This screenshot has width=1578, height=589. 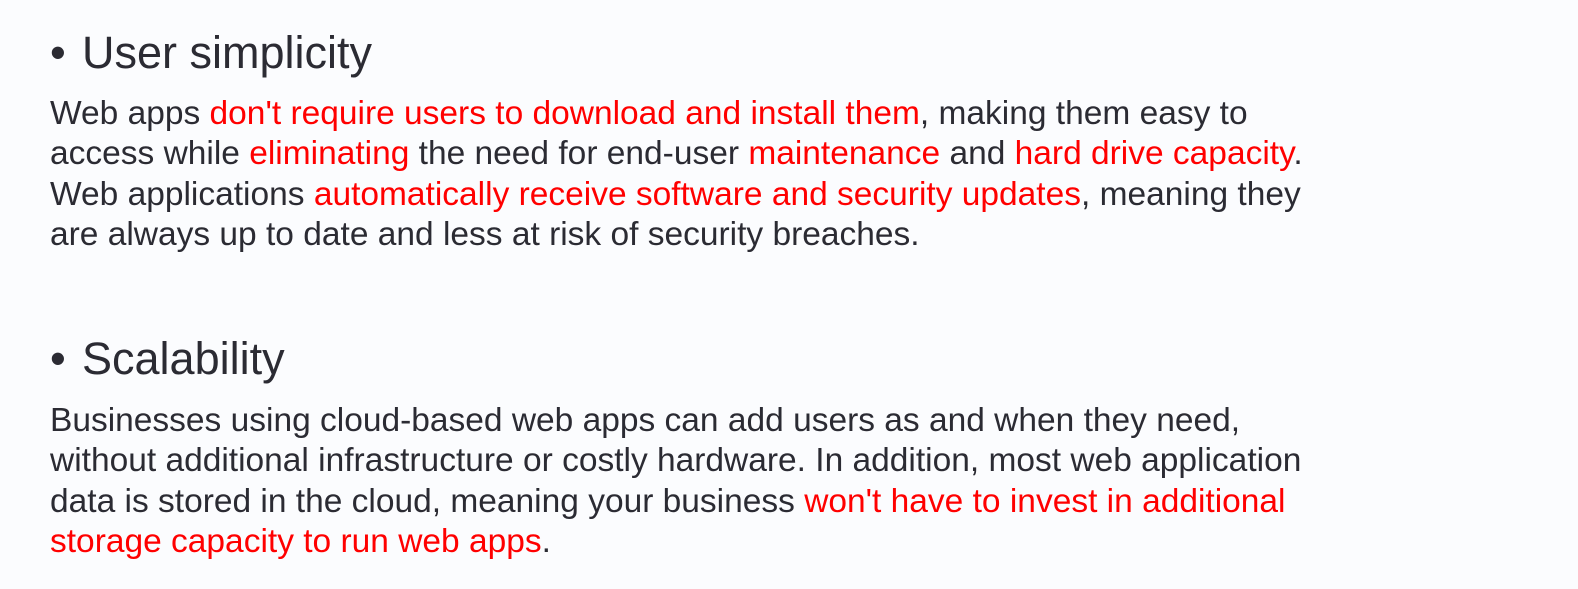 I want to click on heading-text: User simplicity, so click(x=227, y=52).